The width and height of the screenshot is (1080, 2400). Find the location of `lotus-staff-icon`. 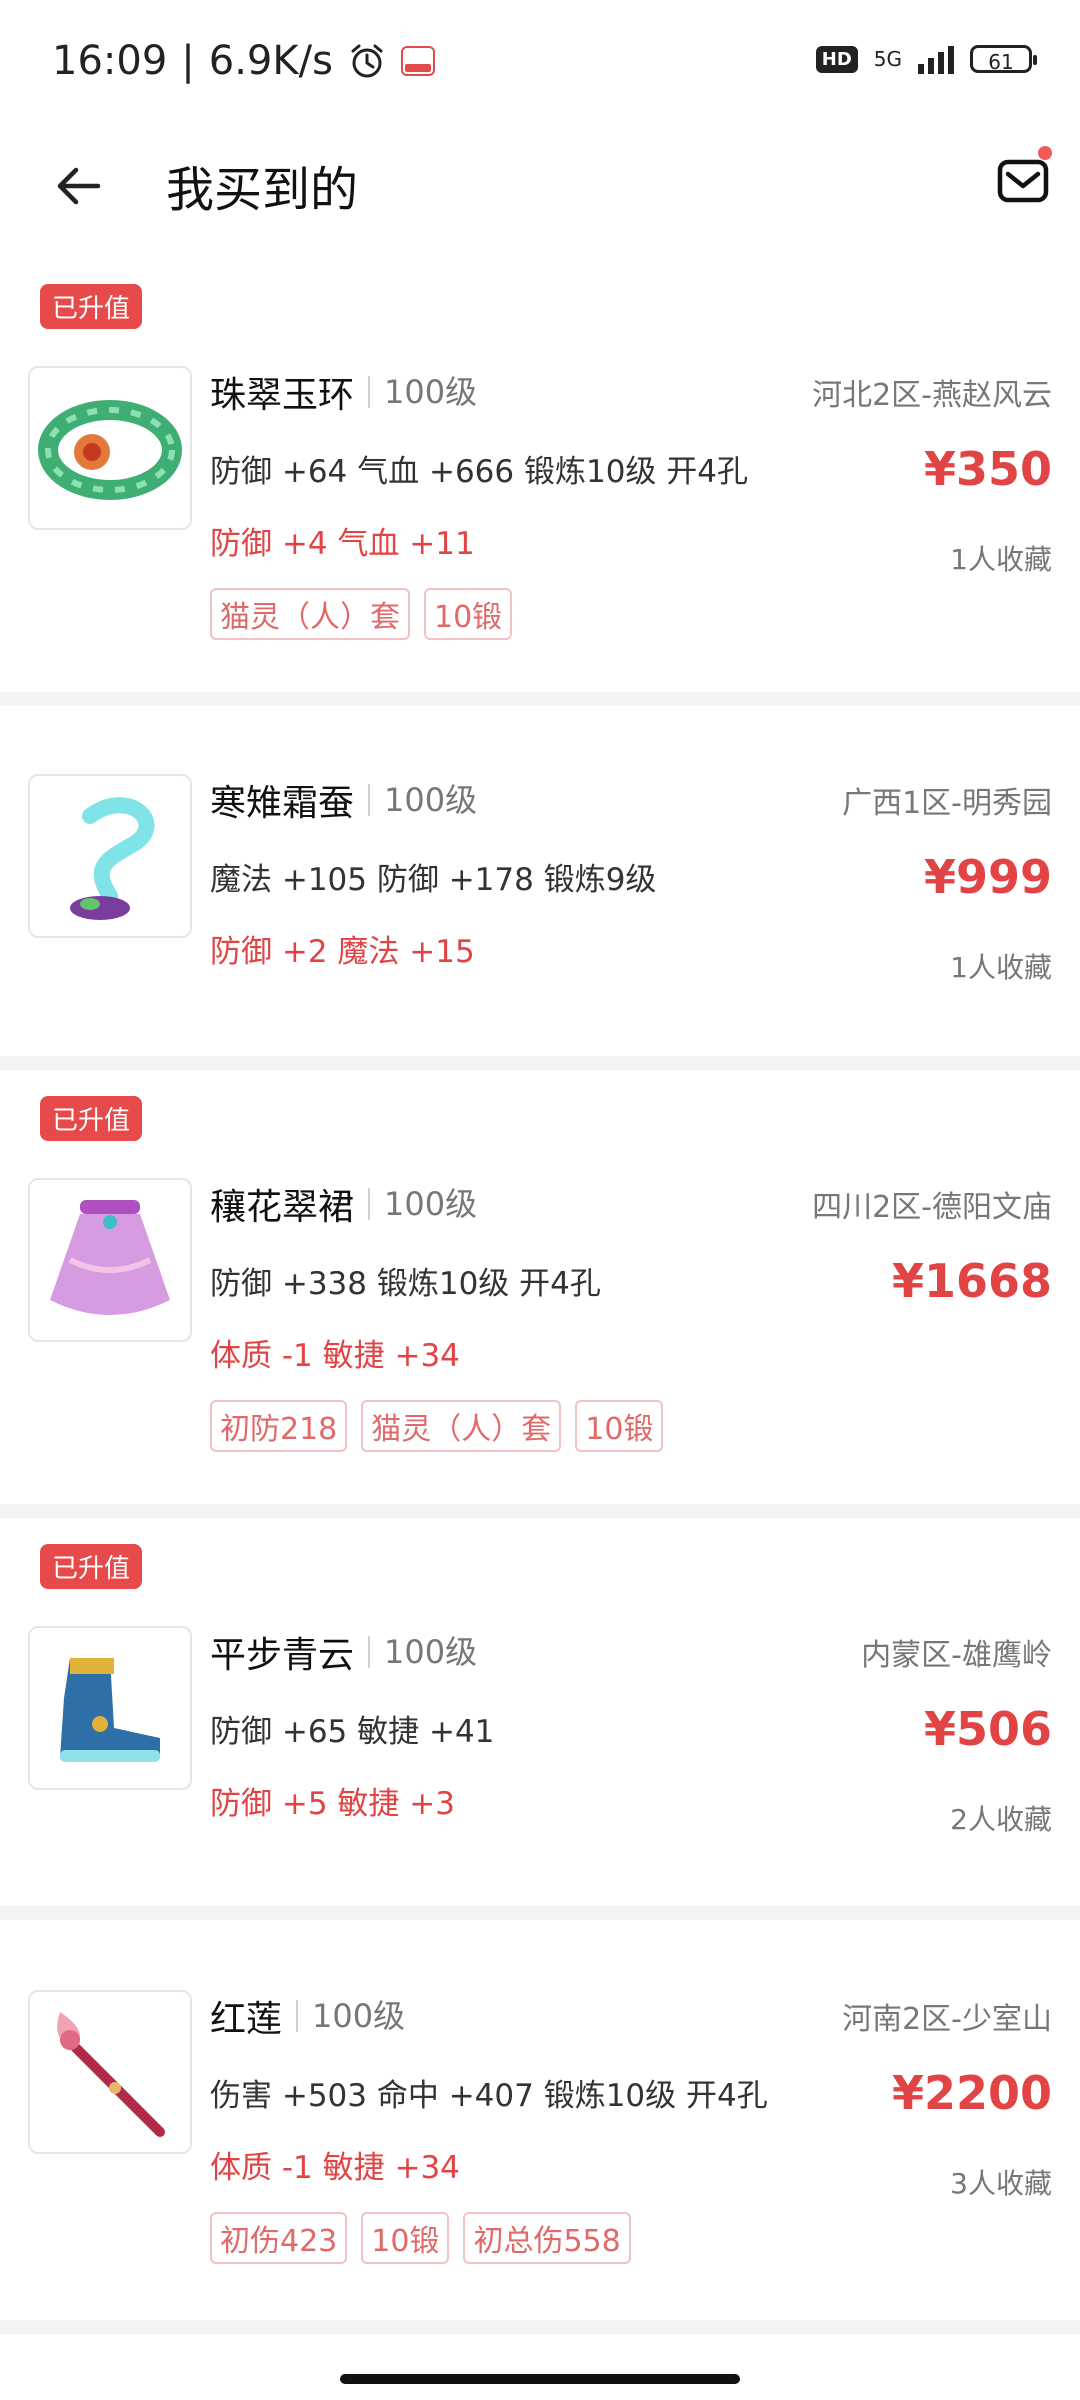

lotus-staff-icon is located at coordinates (111, 2074).